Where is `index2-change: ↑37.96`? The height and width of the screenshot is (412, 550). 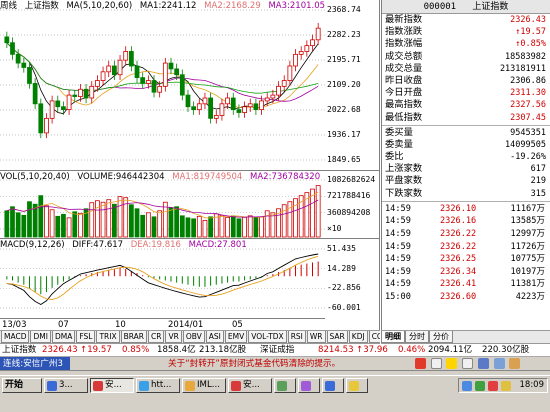 index2-change: ↑37.96 is located at coordinates (372, 350).